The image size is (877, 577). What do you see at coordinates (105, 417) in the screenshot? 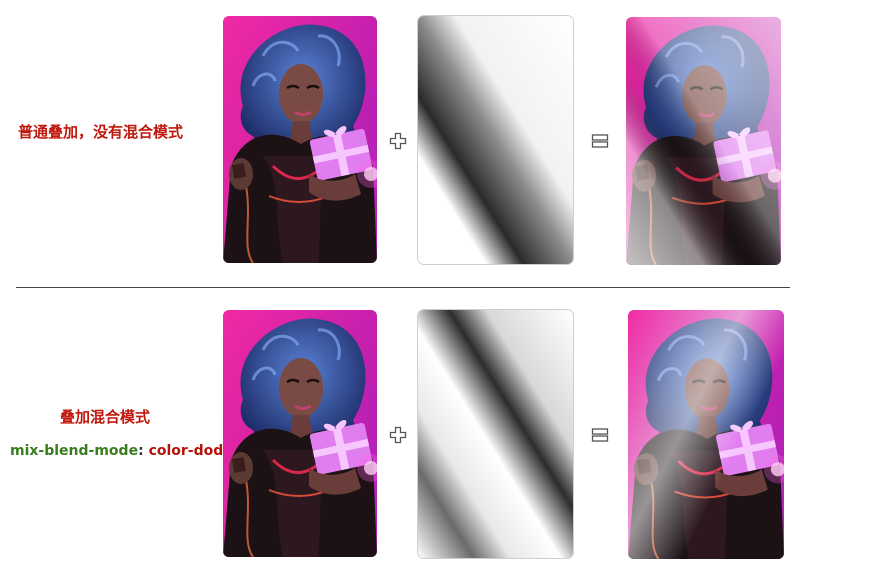
I see `blend-mode-label: 叠加混合模式` at bounding box center [105, 417].